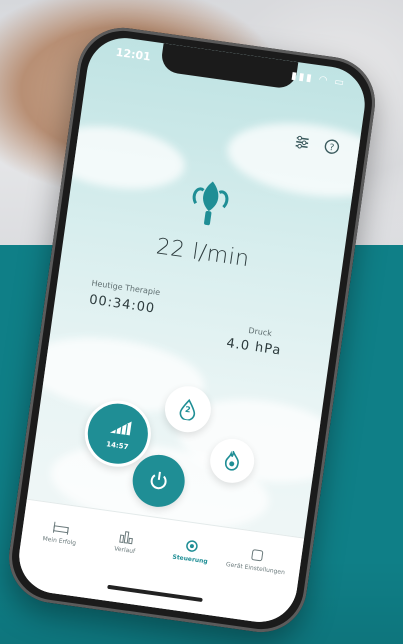 The image size is (403, 644). What do you see at coordinates (117, 446) in the screenshot?
I see `ramp-timer: 14:57` at bounding box center [117, 446].